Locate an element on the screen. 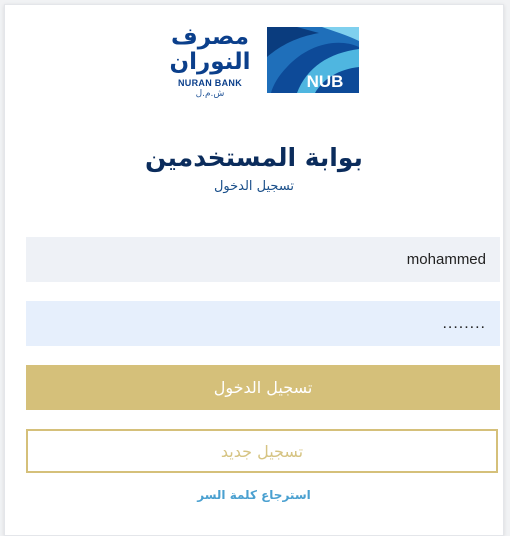 The width and height of the screenshot is (510, 536). nub-logo-icon: NUB is located at coordinates (313, 60).